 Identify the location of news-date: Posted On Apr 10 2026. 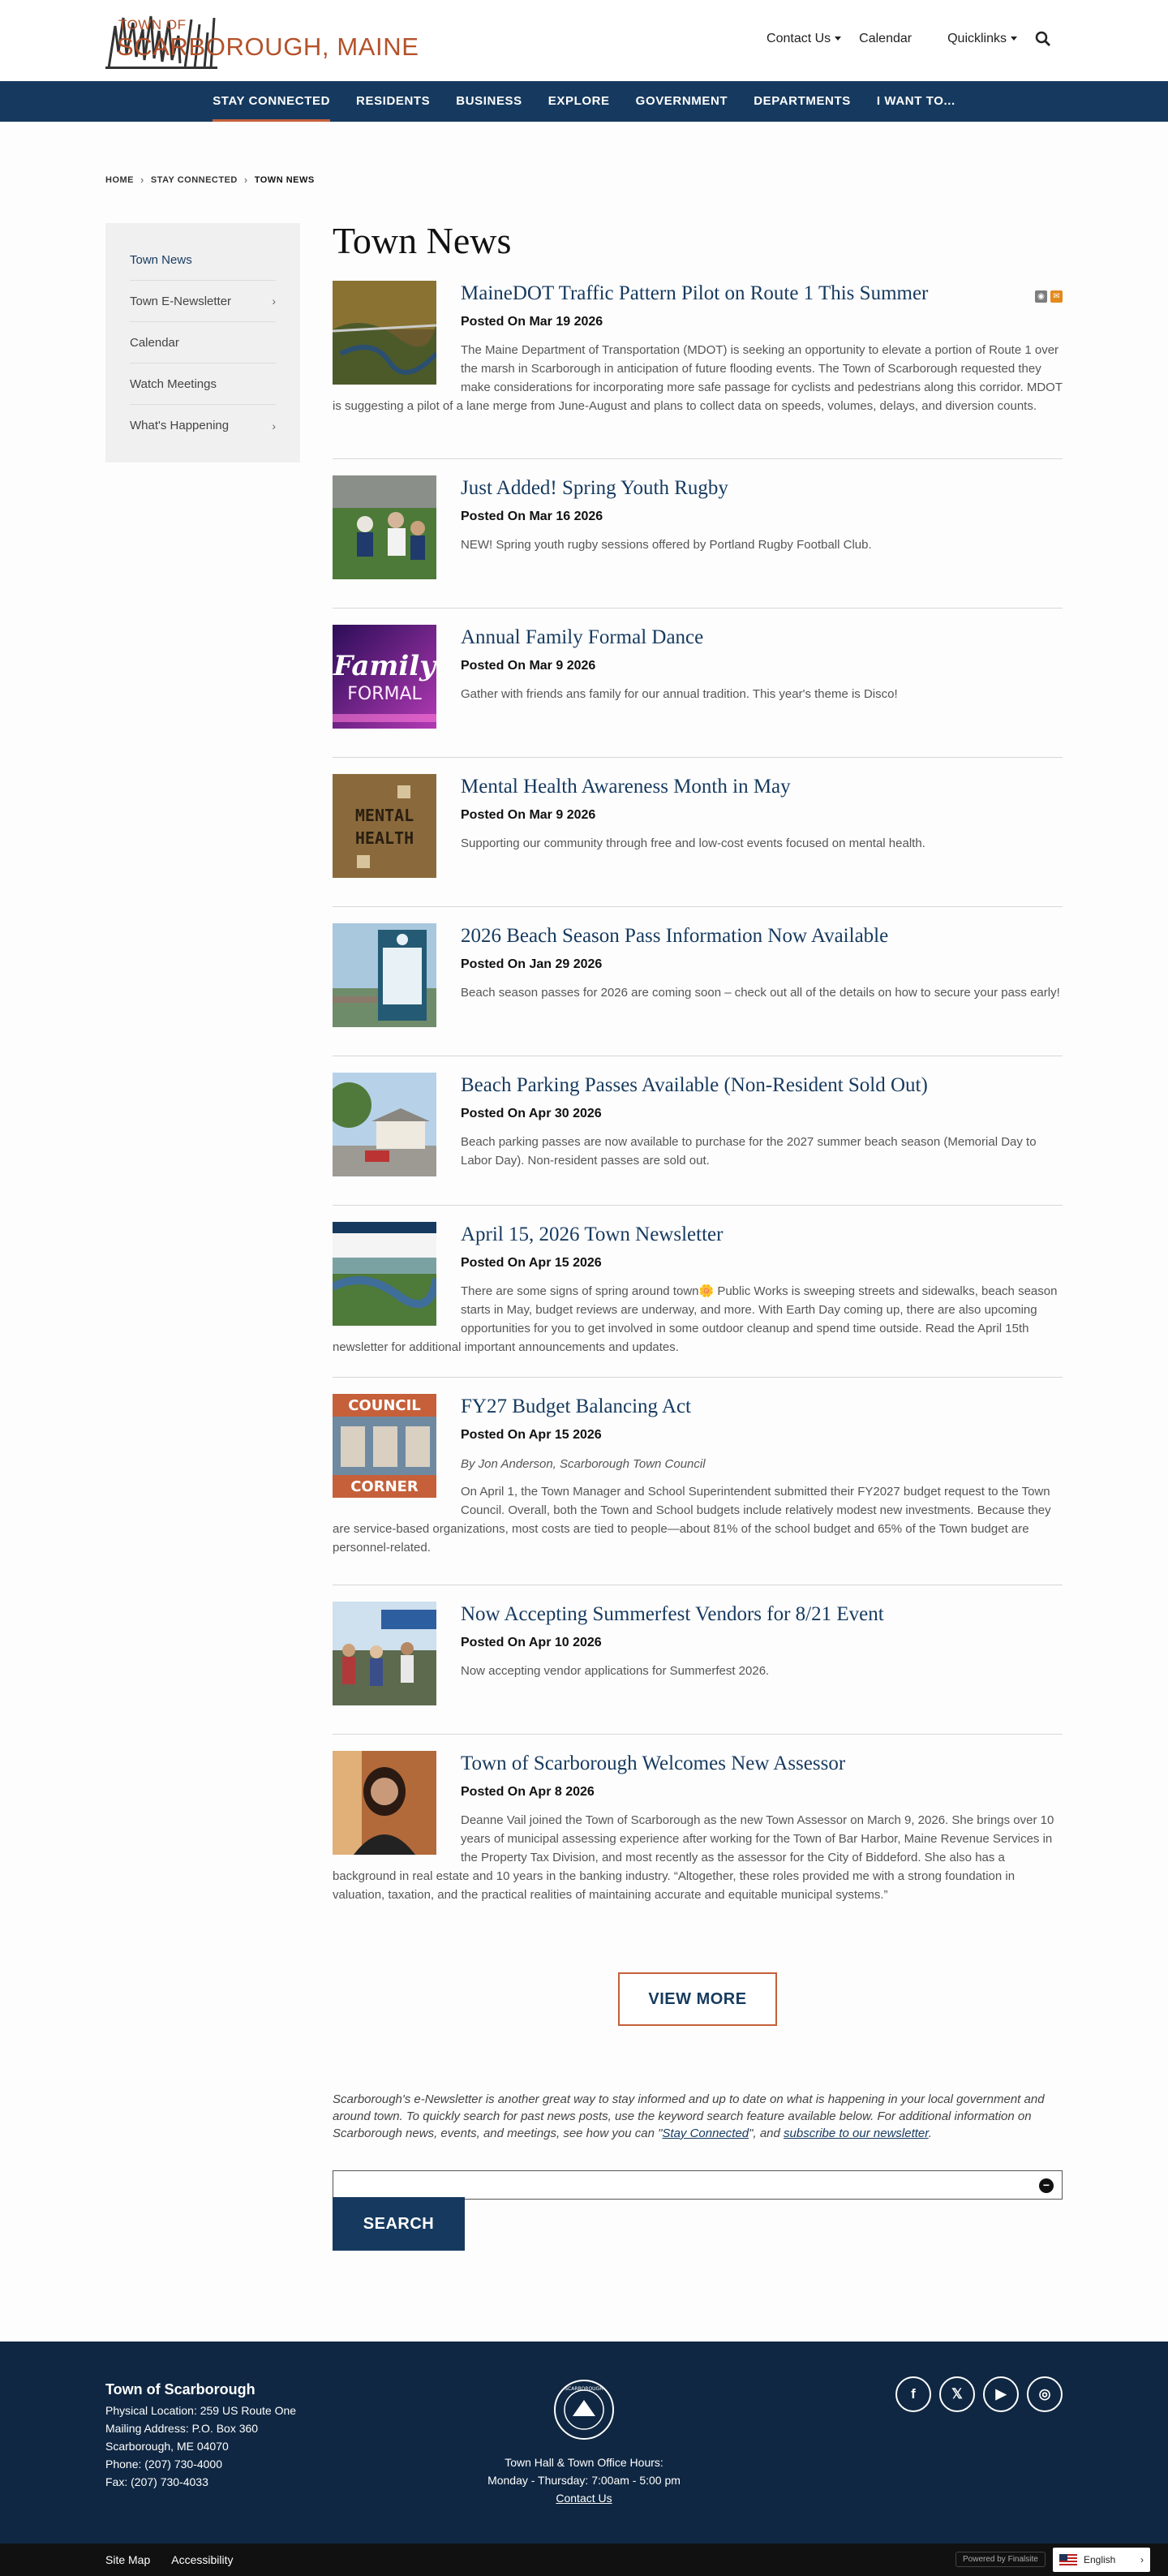
(531, 1642).